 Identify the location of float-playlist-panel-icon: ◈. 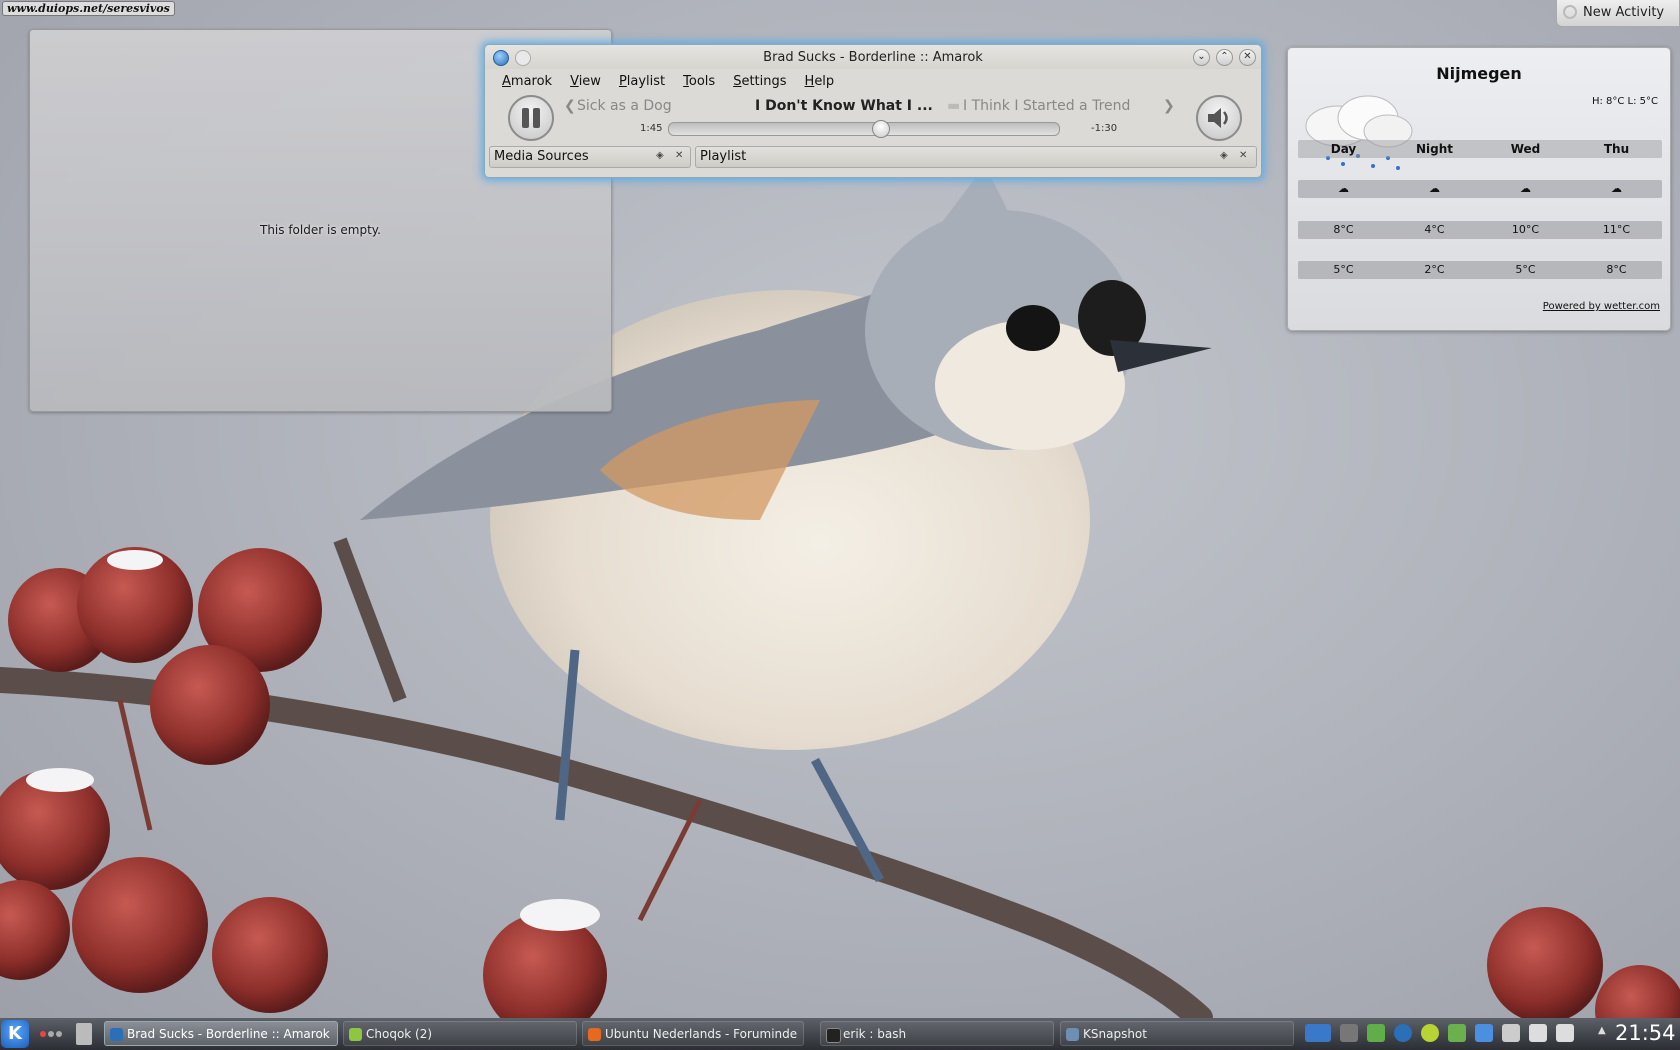
(1224, 155).